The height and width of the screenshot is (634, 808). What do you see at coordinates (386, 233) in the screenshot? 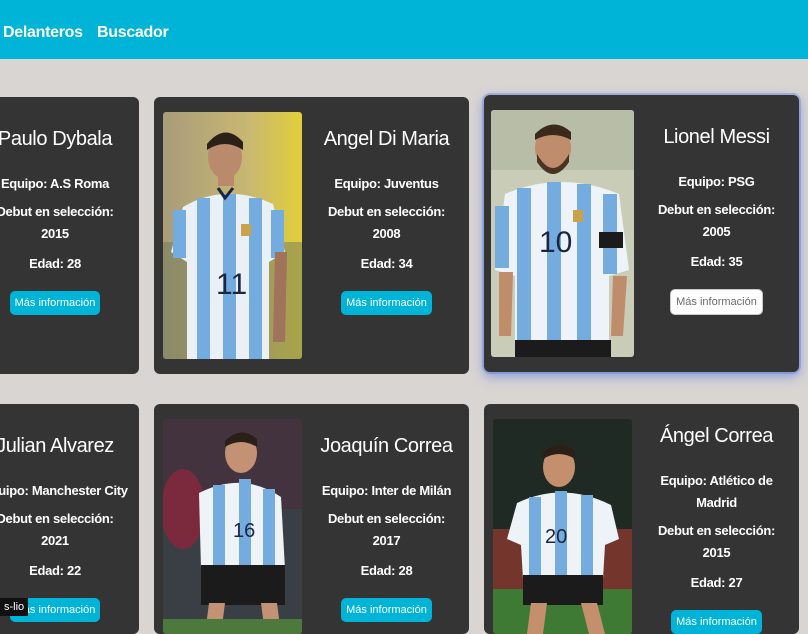
I see `player-debut-year: 2008` at bounding box center [386, 233].